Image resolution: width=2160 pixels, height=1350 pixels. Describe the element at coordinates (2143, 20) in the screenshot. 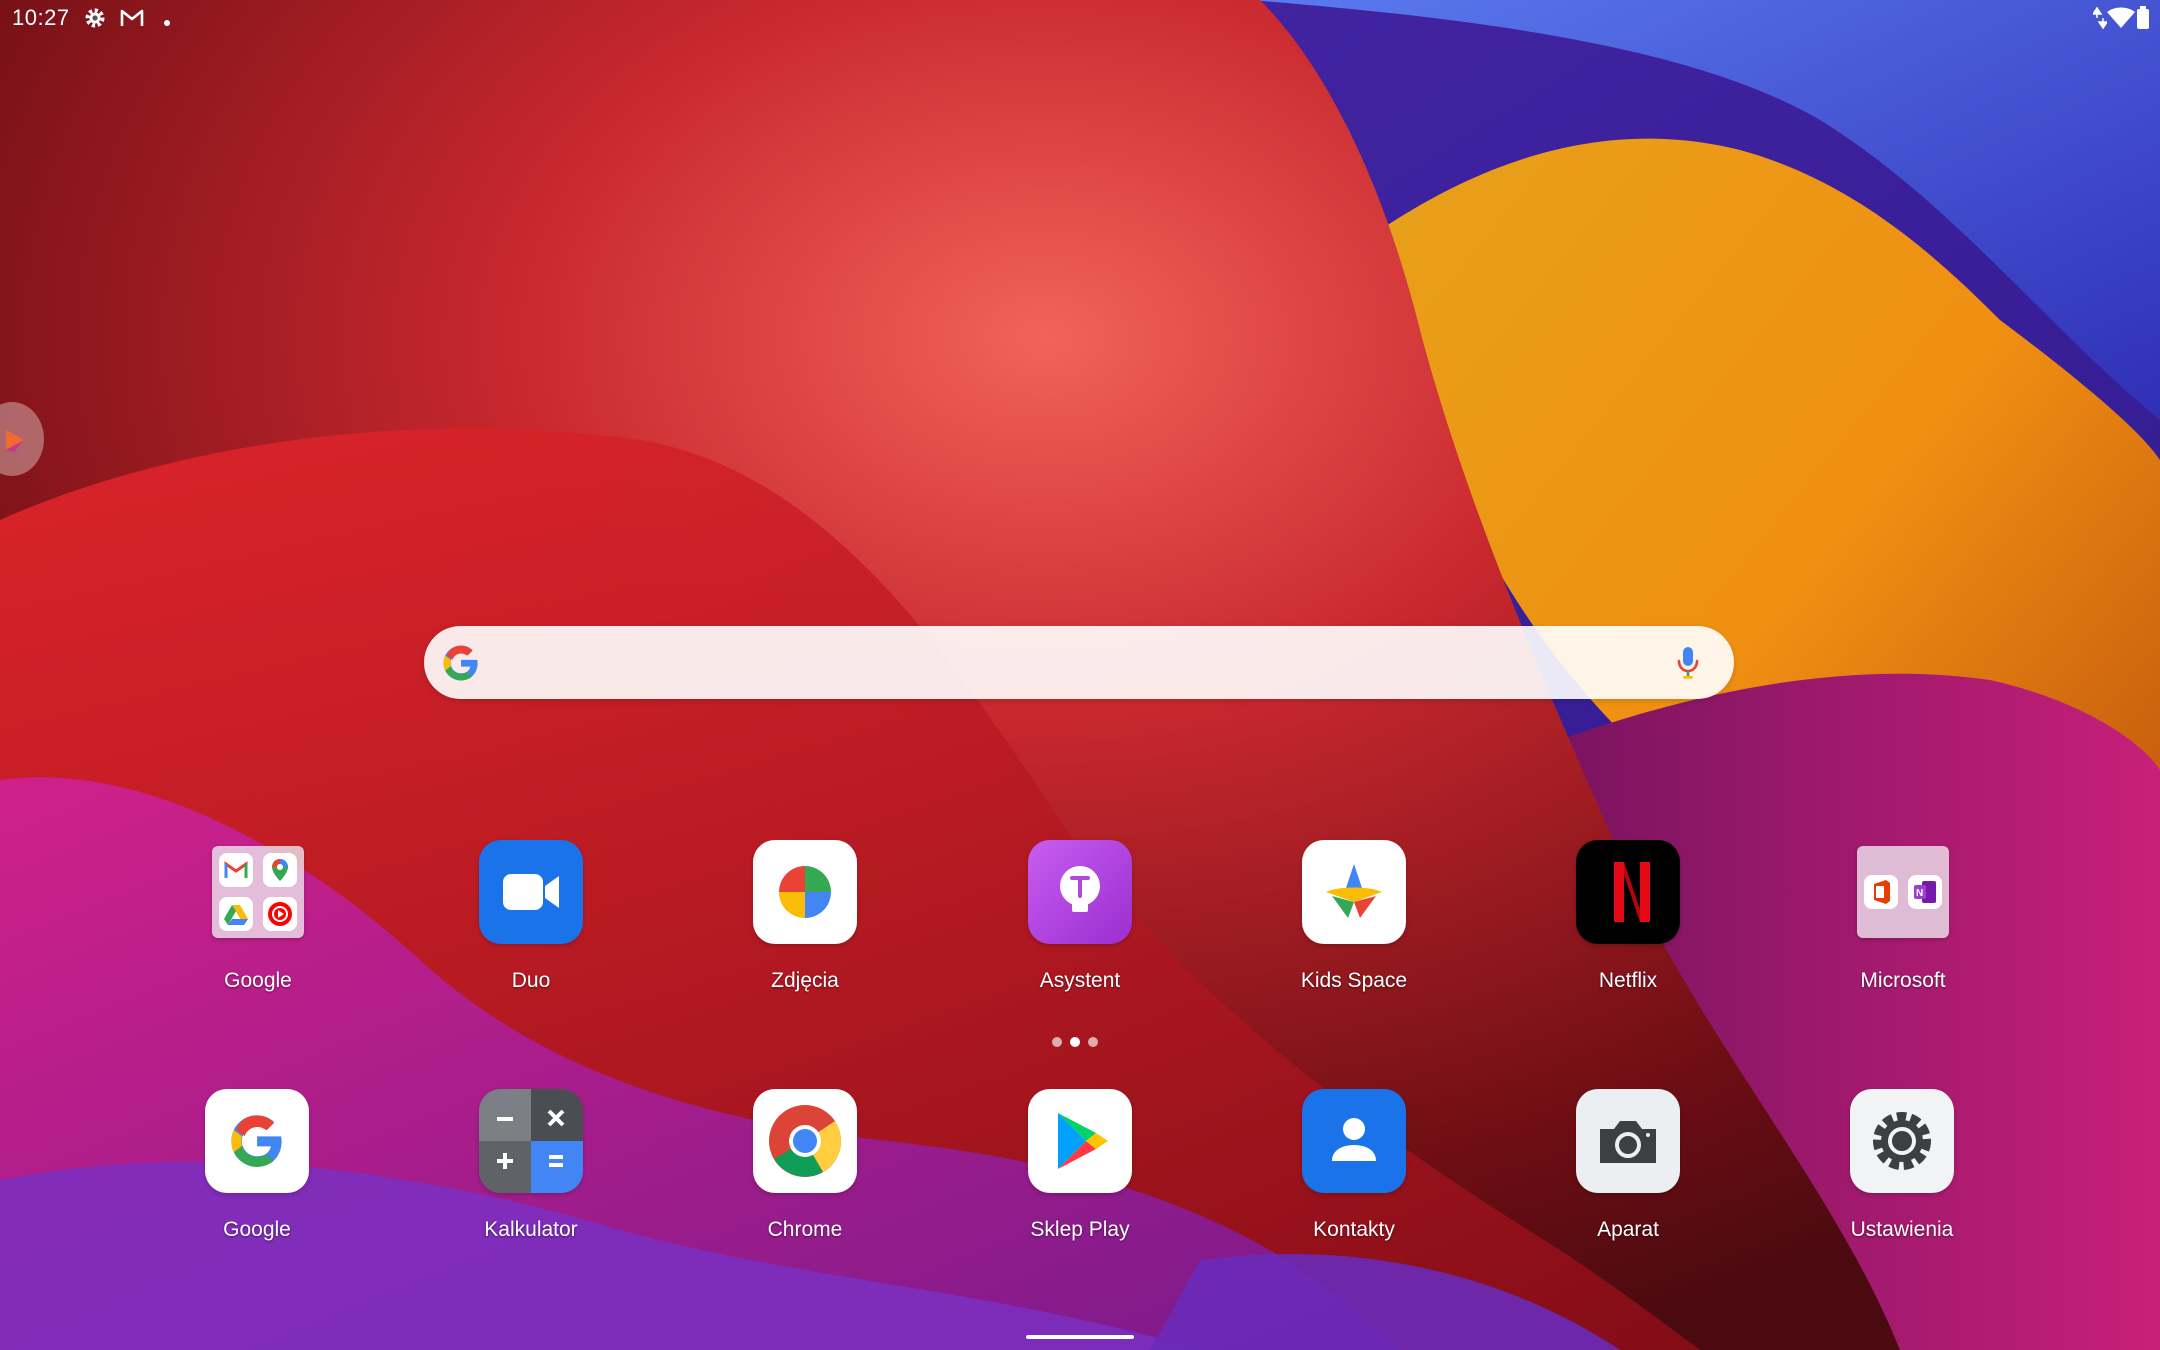

I see `battery-icon` at that location.